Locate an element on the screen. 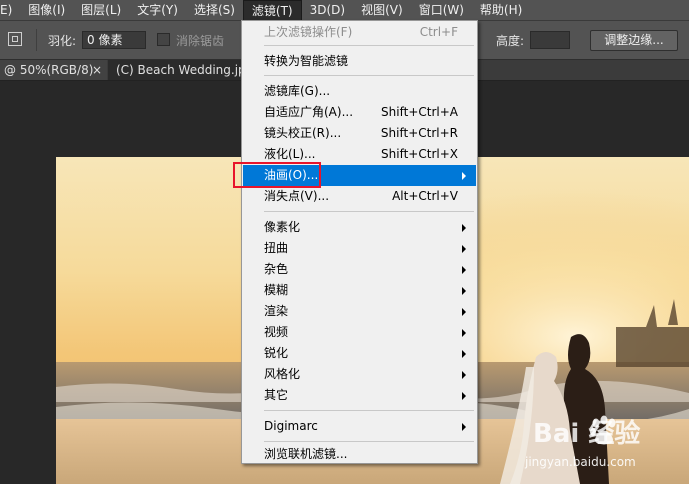 Image resolution: width=689 pixels, height=484 pixels. menu-item-stylize: 风格化 is located at coordinates (359, 374).